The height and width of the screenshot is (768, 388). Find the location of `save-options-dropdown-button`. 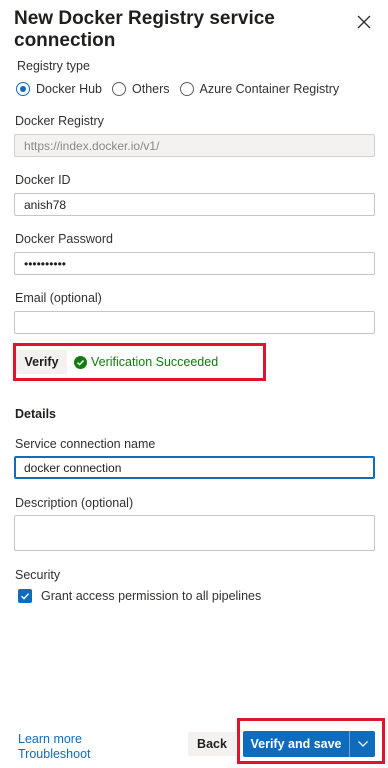

save-options-dropdown-button is located at coordinates (362, 744).